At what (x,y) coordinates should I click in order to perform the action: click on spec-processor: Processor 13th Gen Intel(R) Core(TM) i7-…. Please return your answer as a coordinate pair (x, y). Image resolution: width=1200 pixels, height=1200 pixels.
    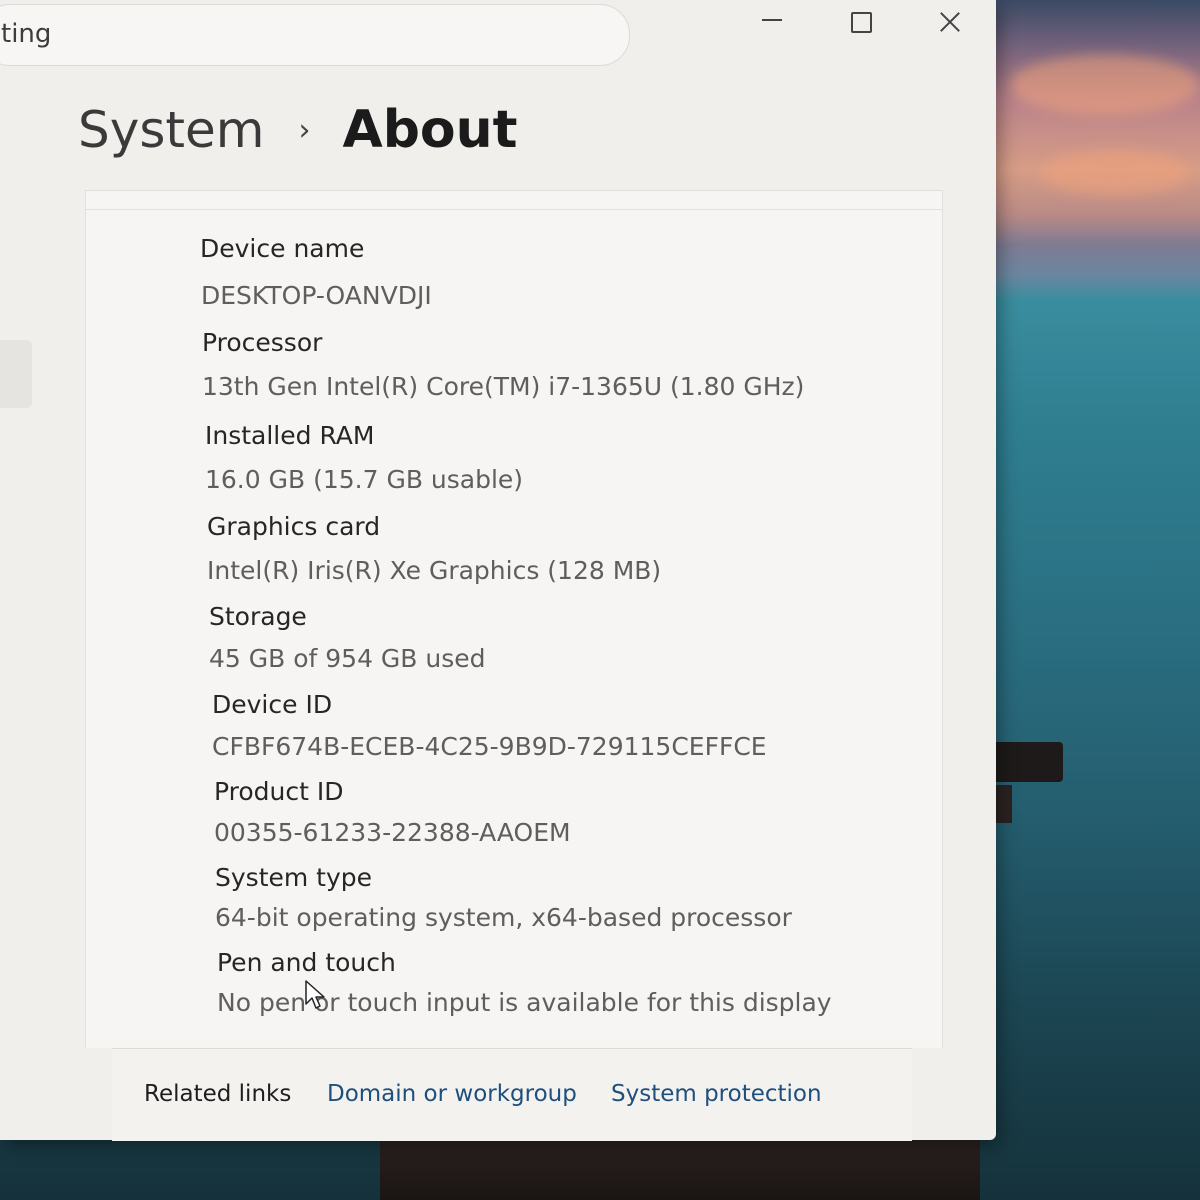
    Looking at the image, I should click on (503, 364).